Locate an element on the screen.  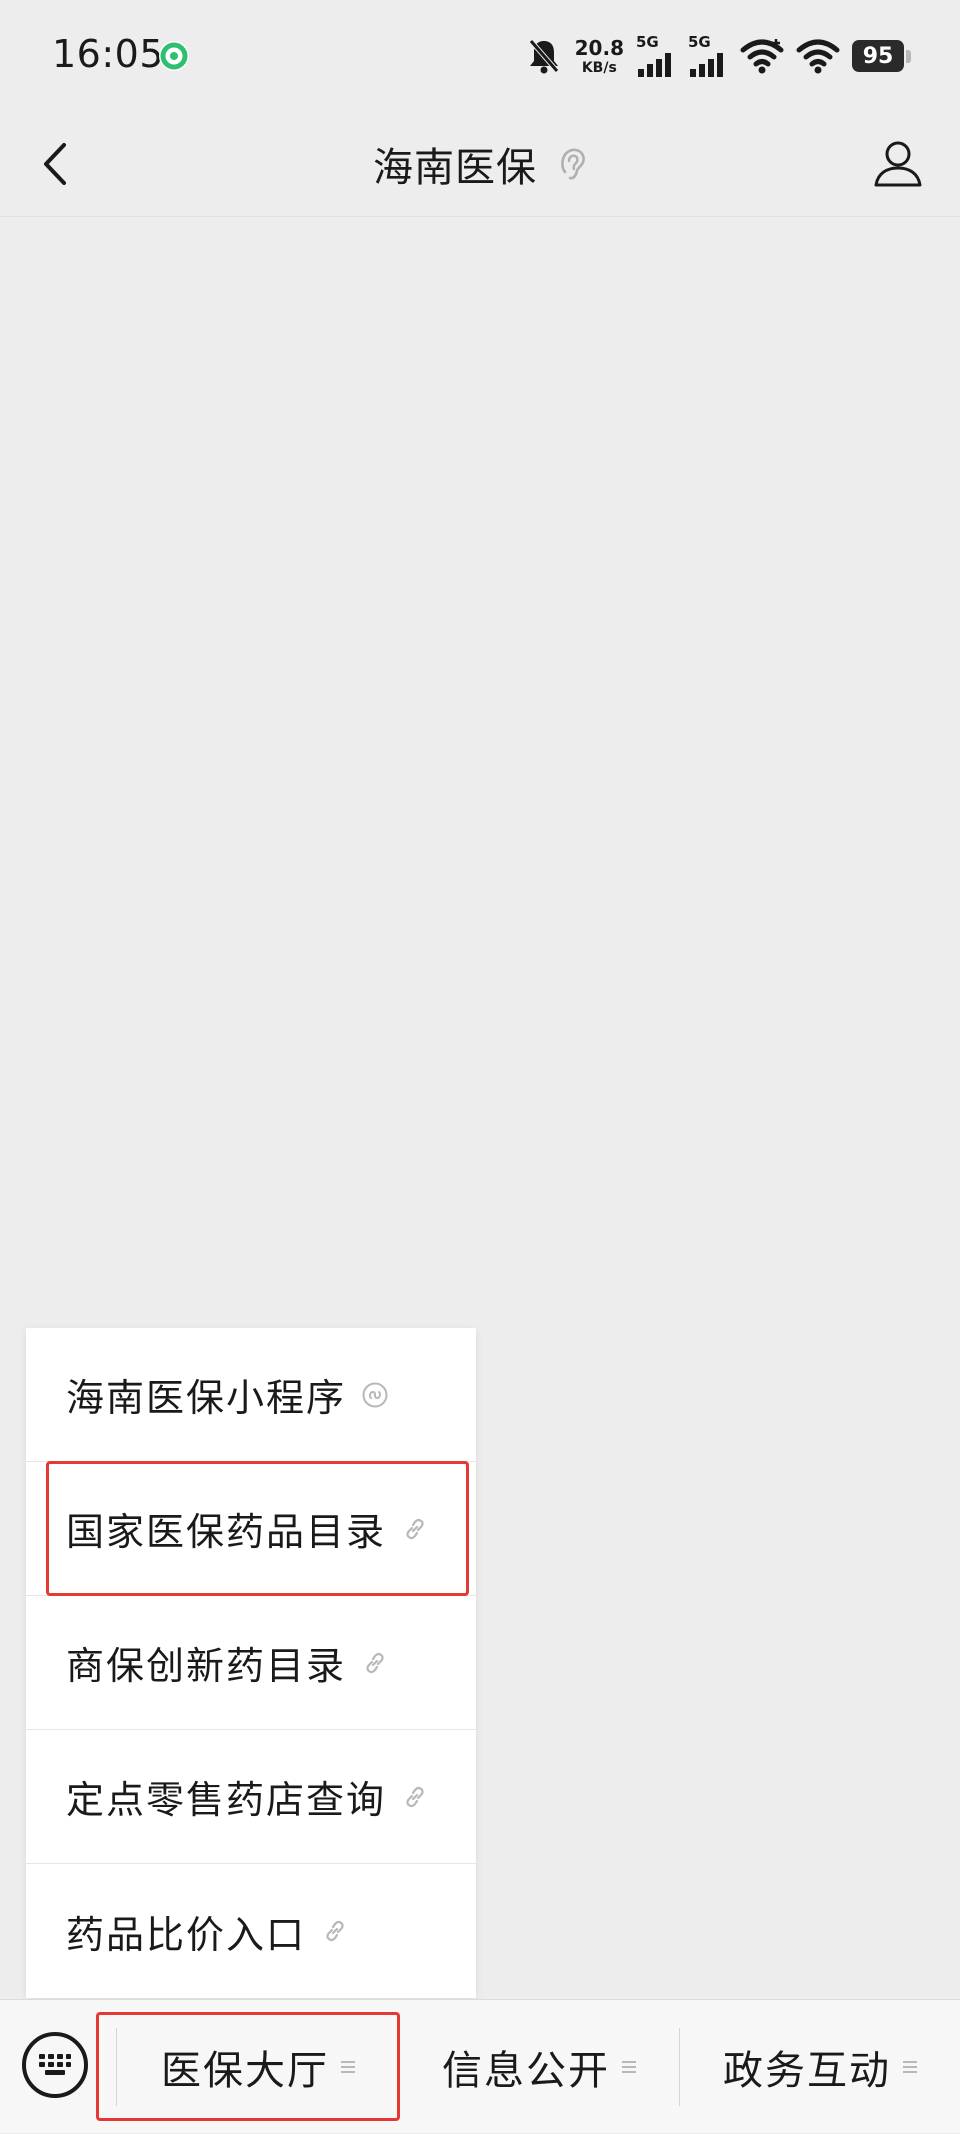
menu-tab-info-disclosure: 信息公开 is located at coordinates (539, 2067).